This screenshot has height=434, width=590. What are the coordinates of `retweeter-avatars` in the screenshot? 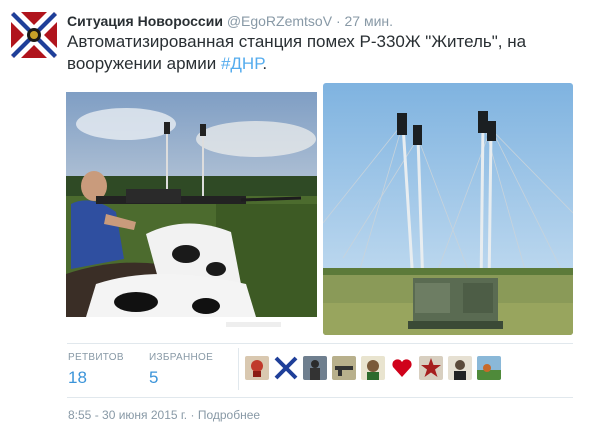 It's located at (375, 369).